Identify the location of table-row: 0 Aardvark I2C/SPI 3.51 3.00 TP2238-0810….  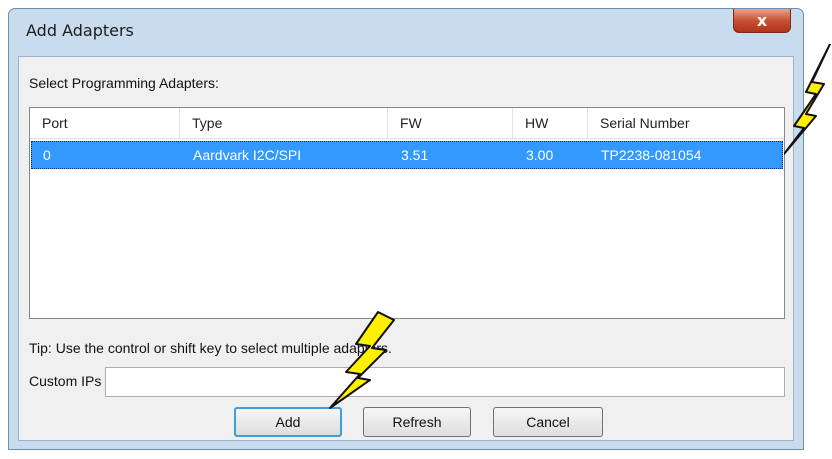
(407, 155).